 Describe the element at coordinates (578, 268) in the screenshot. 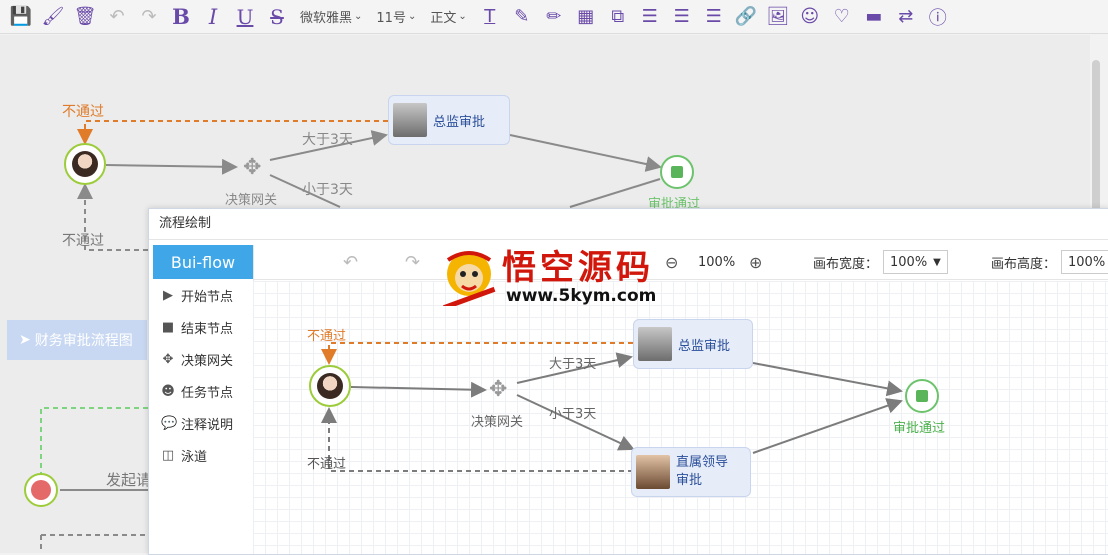

I see `watermark-title: 悟空源码` at that location.